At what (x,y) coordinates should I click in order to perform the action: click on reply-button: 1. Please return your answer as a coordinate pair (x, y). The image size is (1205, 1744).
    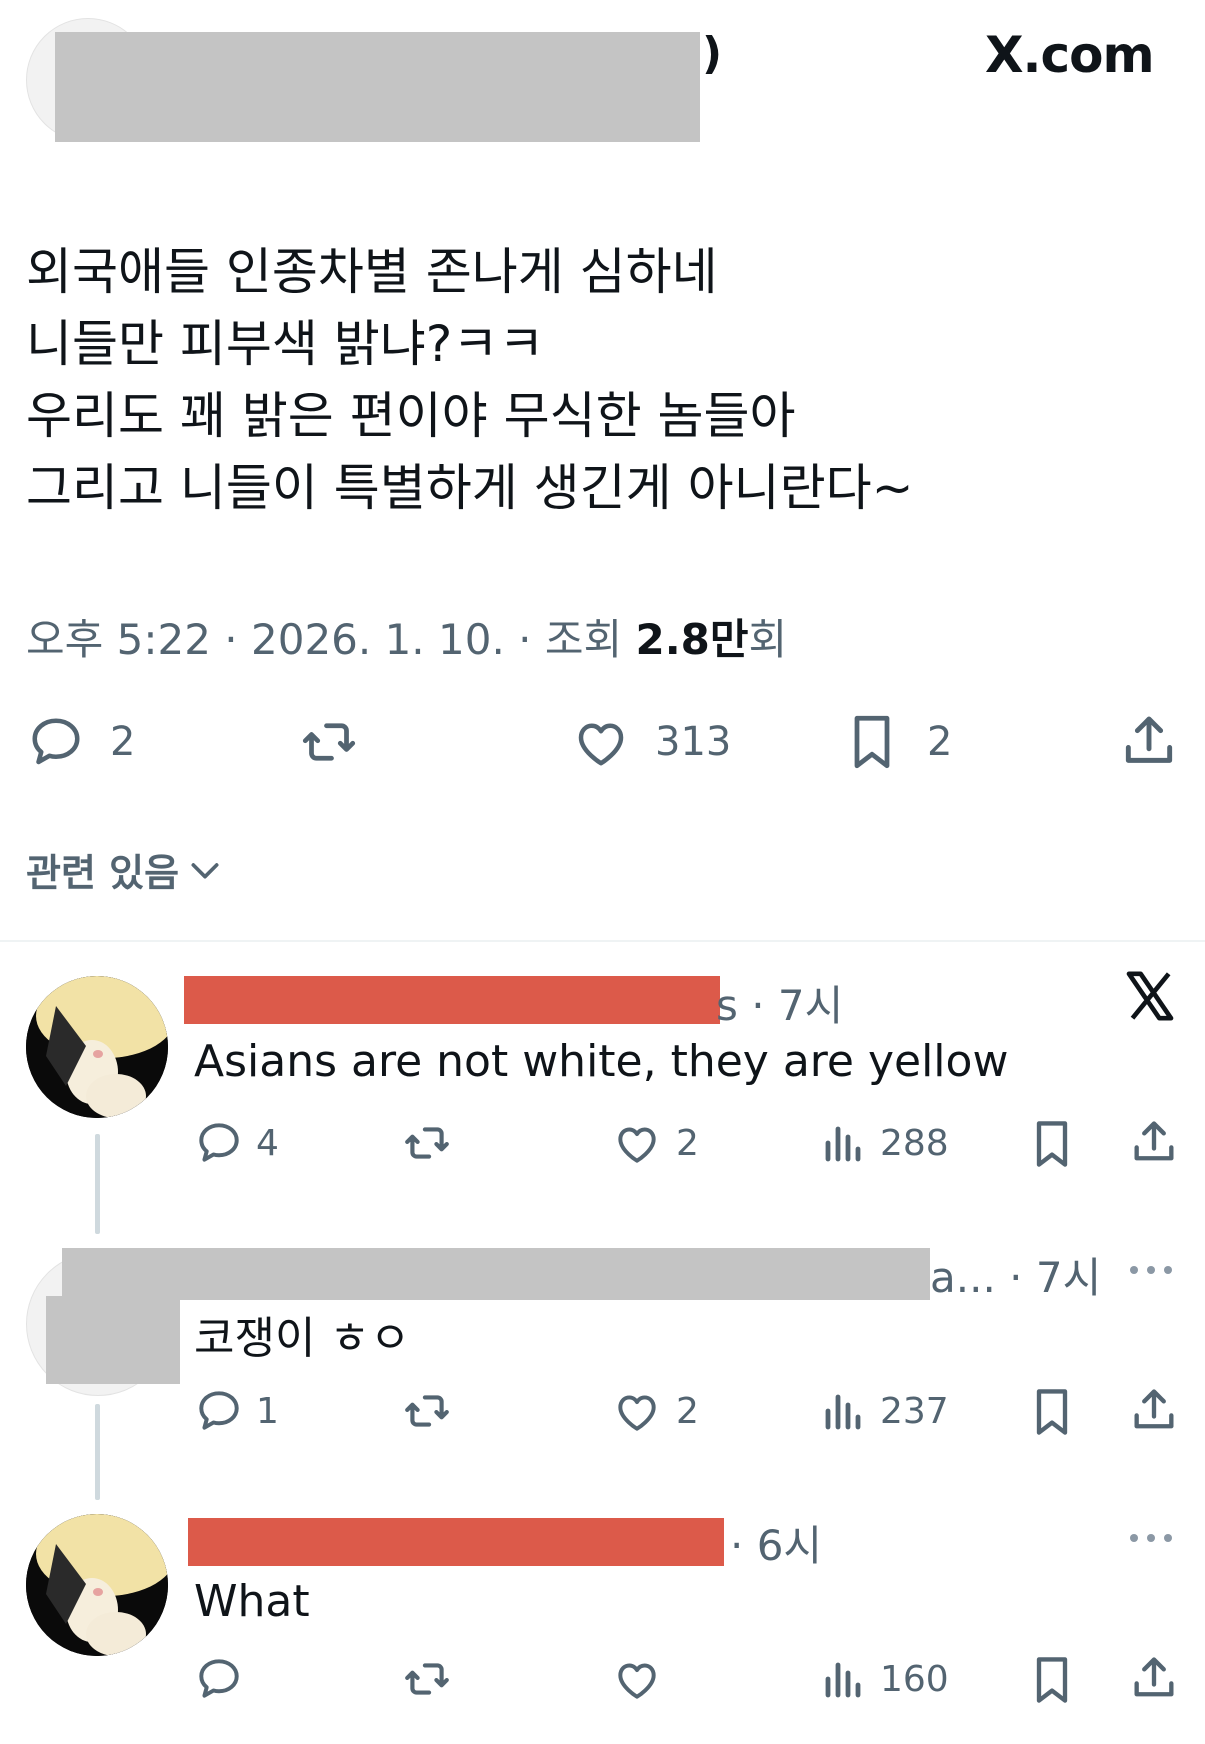
    Looking at the image, I should click on (236, 1411).